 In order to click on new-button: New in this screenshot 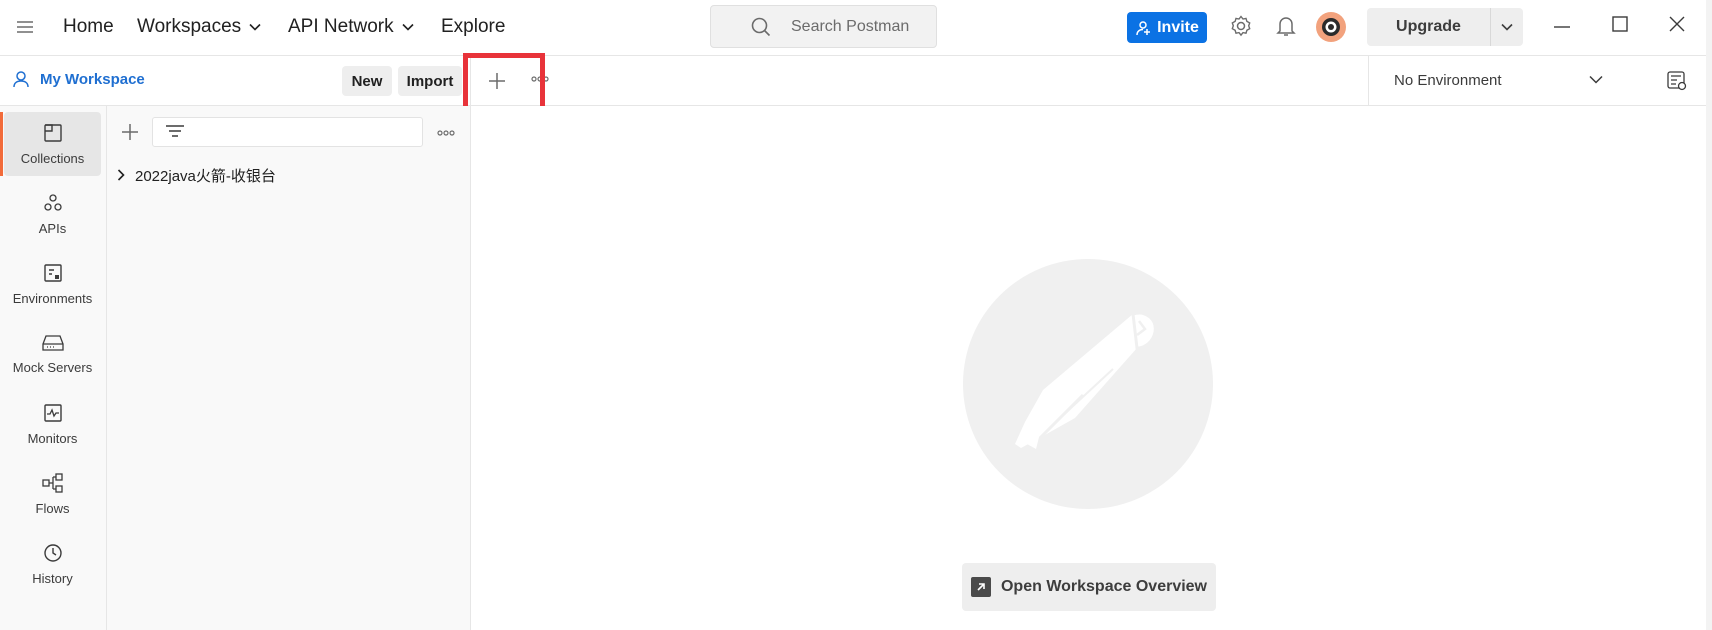, I will do `click(367, 81)`.